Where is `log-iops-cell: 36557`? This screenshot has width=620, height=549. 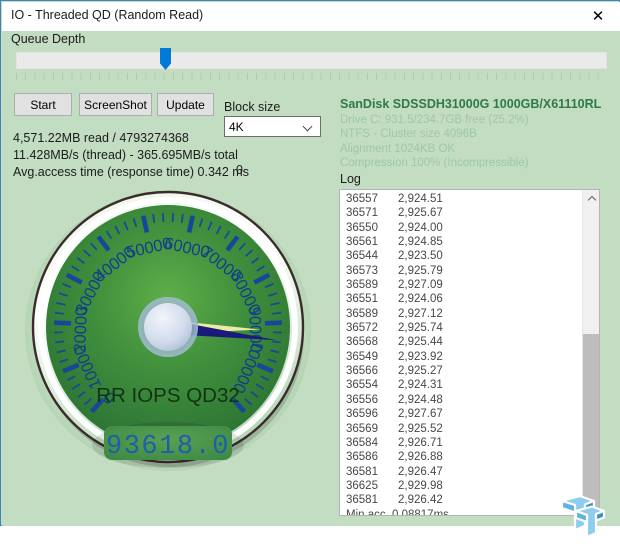
log-iops-cell: 36557 is located at coordinates (372, 199).